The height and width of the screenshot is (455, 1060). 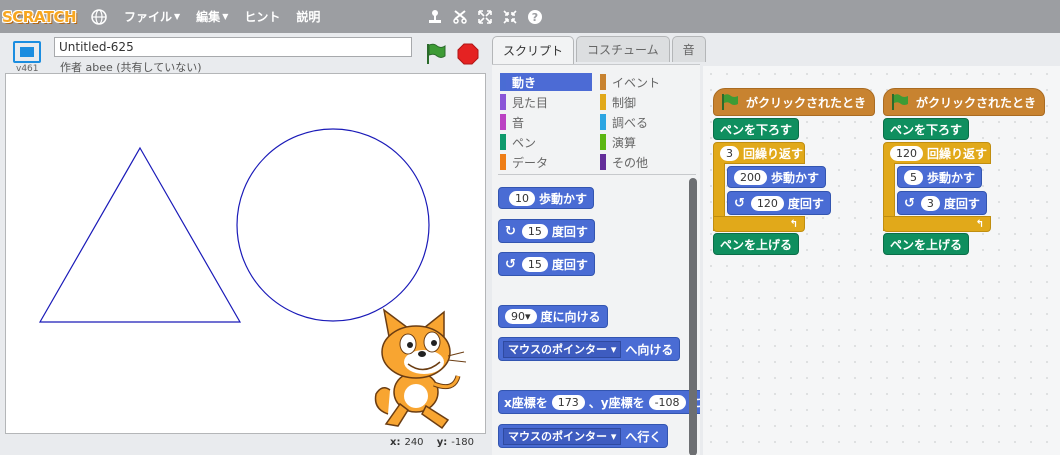 What do you see at coordinates (518, 316) in the screenshot?
I see `direction-value: 90` at bounding box center [518, 316].